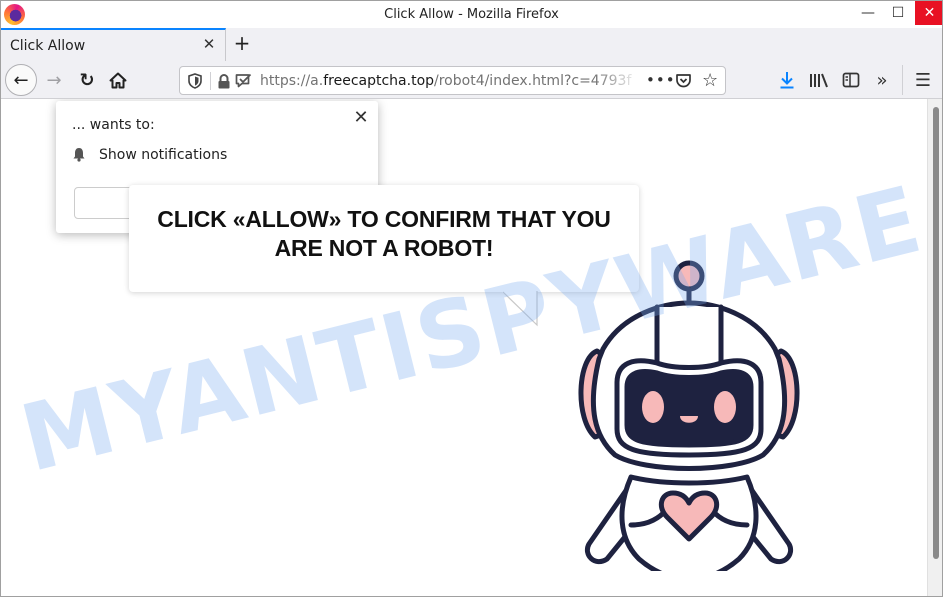  What do you see at coordinates (21, 80) in the screenshot?
I see `back-button: ←` at bounding box center [21, 80].